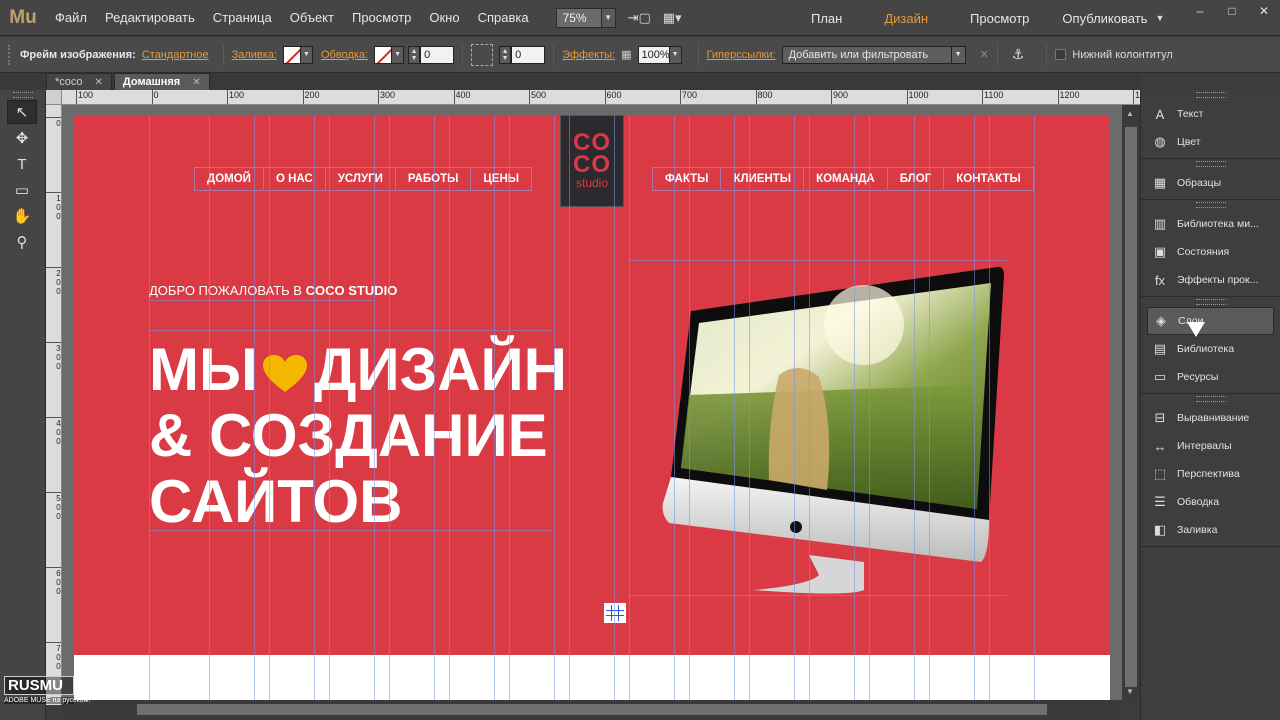 Image resolution: width=1280 pixels, height=720 pixels. I want to click on stroke-swatch, so click(383, 54).